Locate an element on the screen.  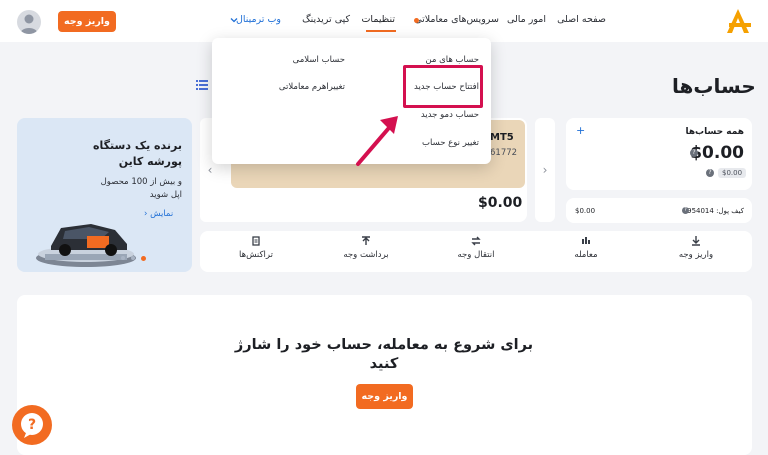
banner-title: برنده یک دستگاه پورشه کاین is located at coordinates (137, 153).